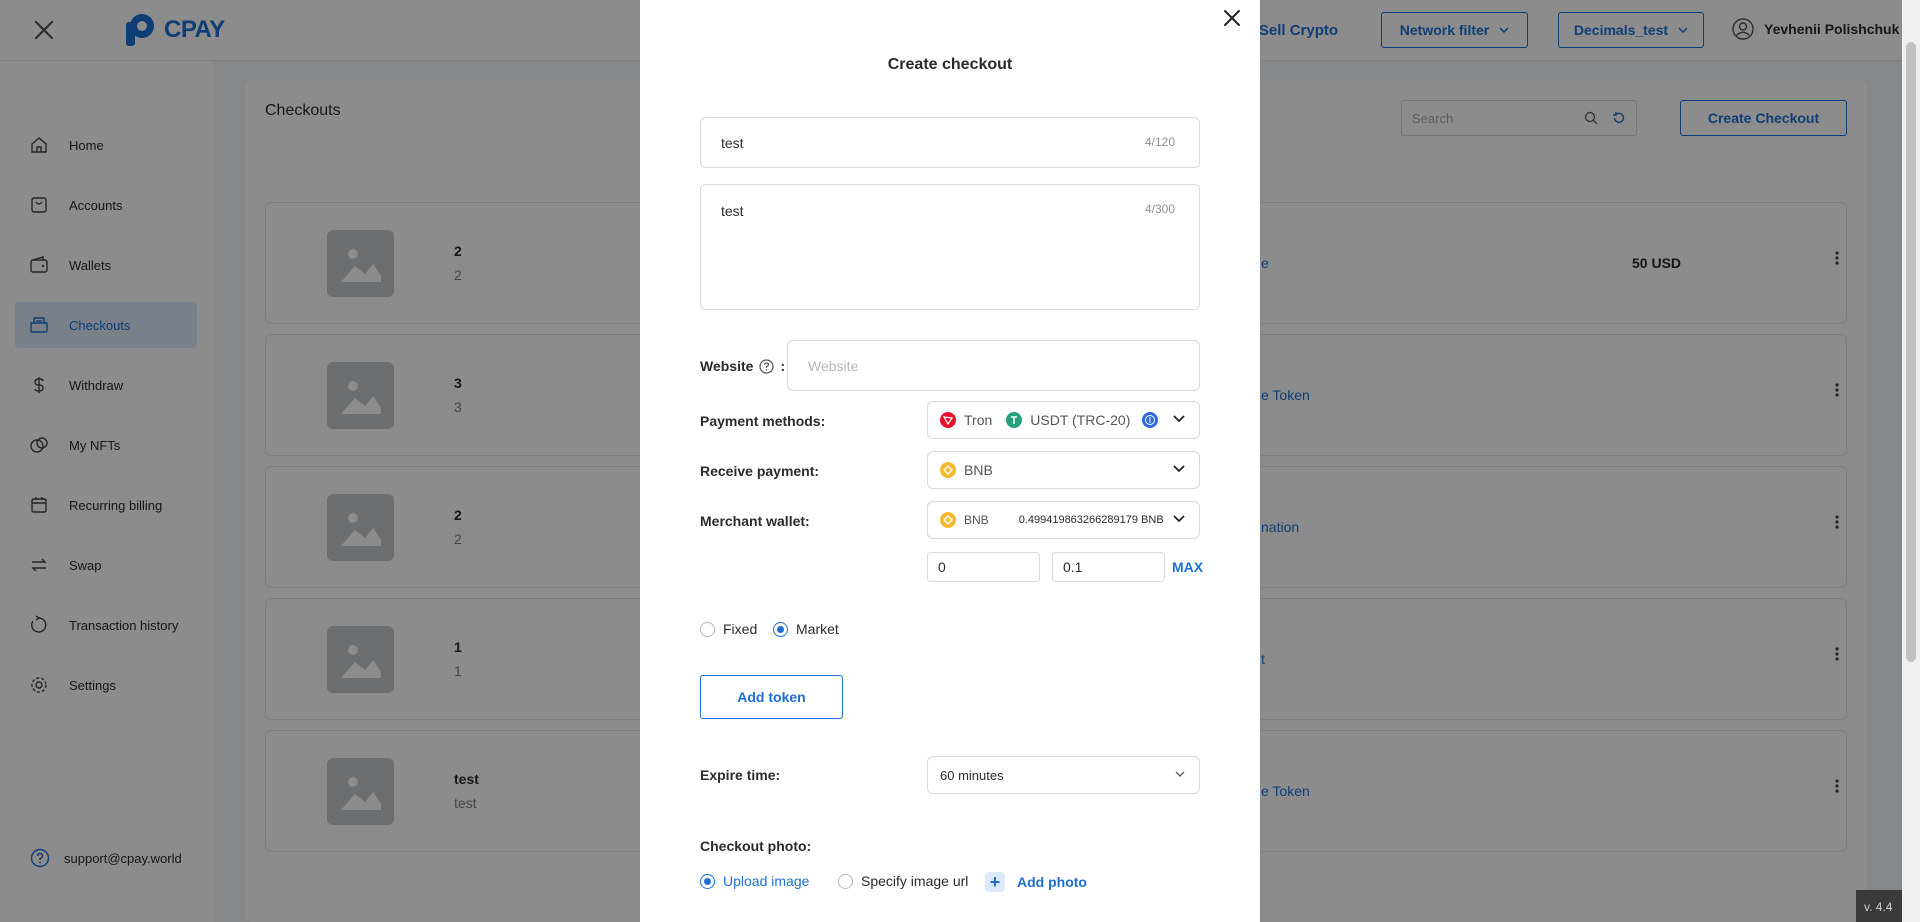 Image resolution: width=1920 pixels, height=922 pixels. Describe the element at coordinates (950, 64) in the screenshot. I see `modal-title: Create checkout` at that location.